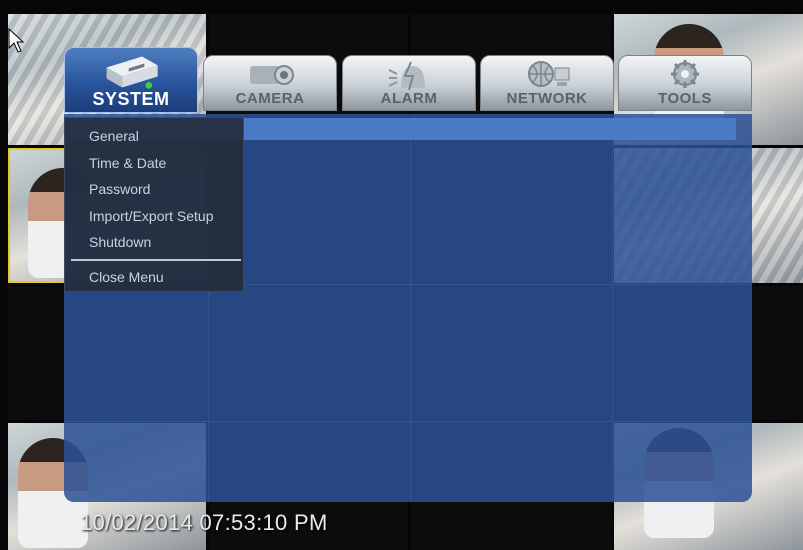 Image resolution: width=803 pixels, height=550 pixels. What do you see at coordinates (685, 98) in the screenshot?
I see `tab-tools-label: TOOLS` at bounding box center [685, 98].